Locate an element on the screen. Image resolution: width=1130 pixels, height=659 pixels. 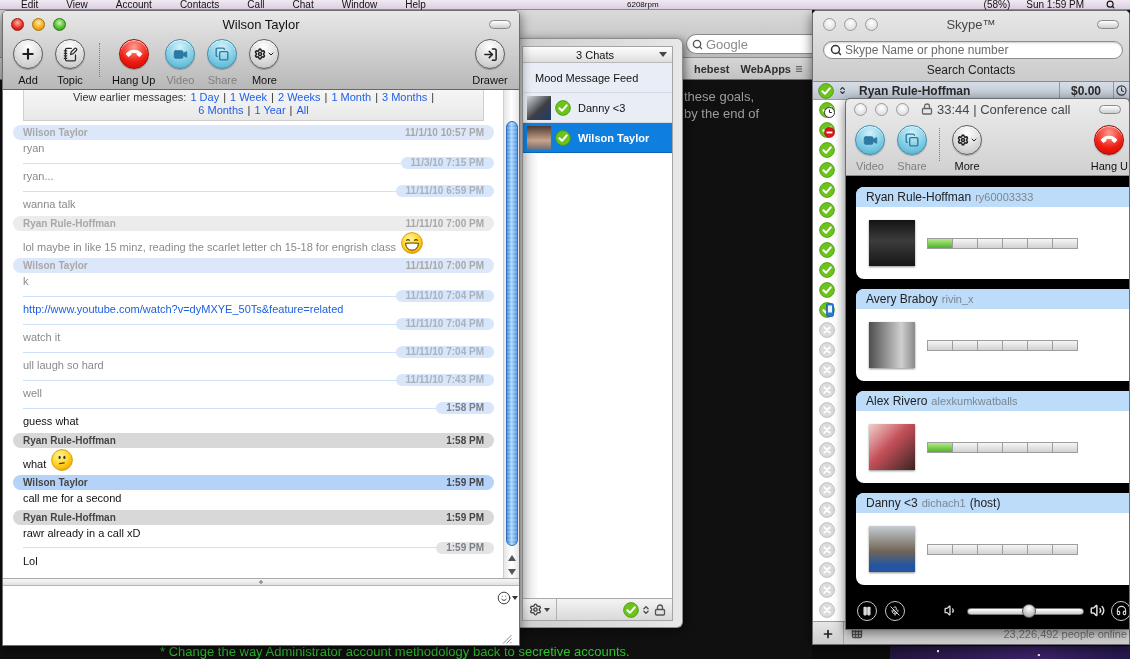
emoticon-button is located at coordinates (507, 598).